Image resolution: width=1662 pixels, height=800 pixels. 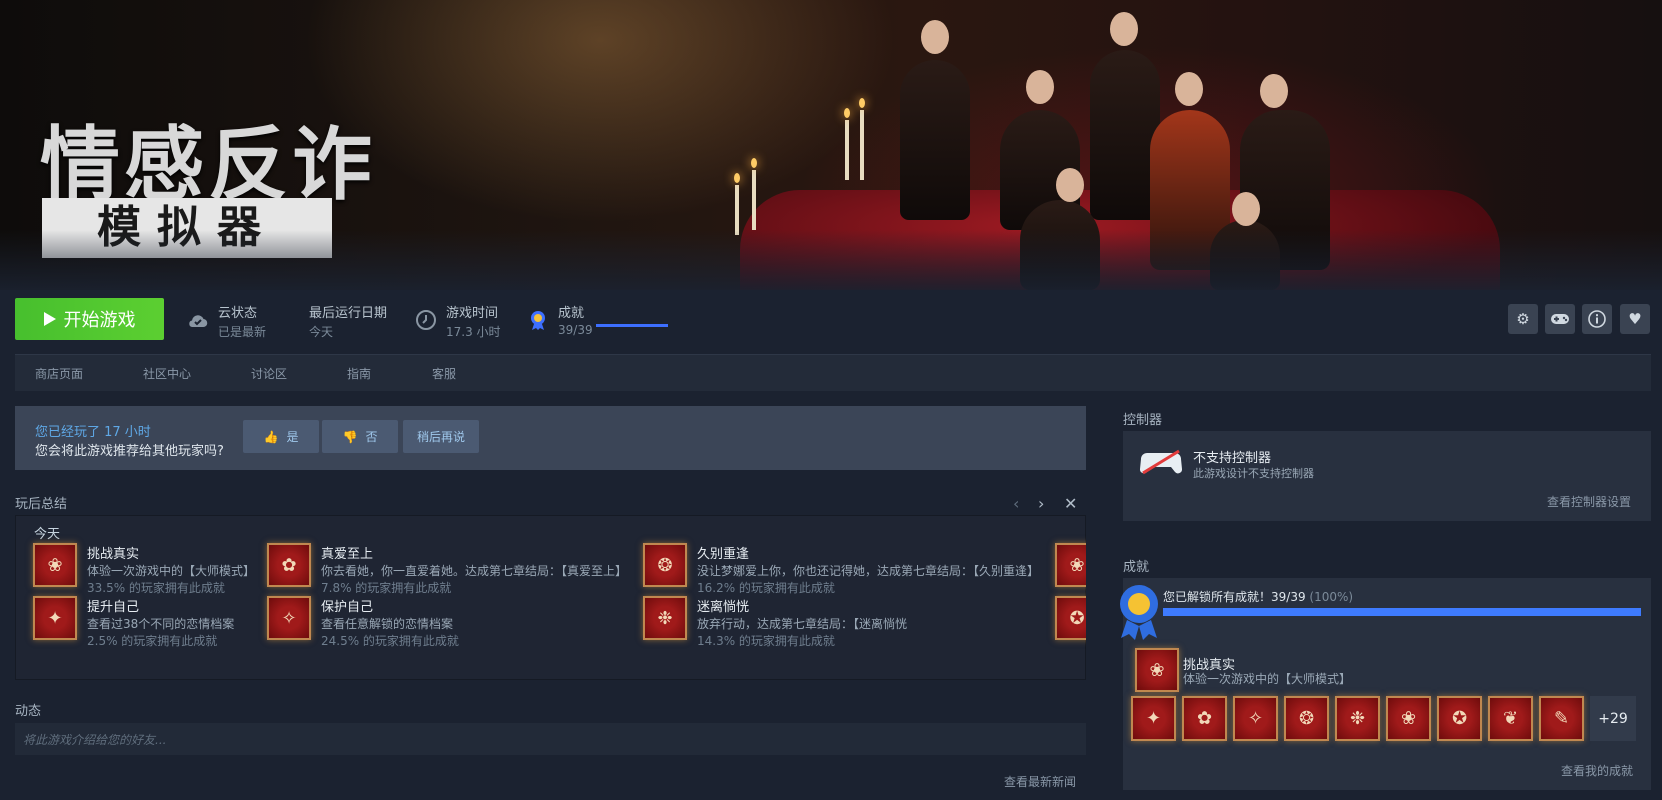 What do you see at coordinates (47, 534) in the screenshot?
I see `summary-today-label: 今天` at bounding box center [47, 534].